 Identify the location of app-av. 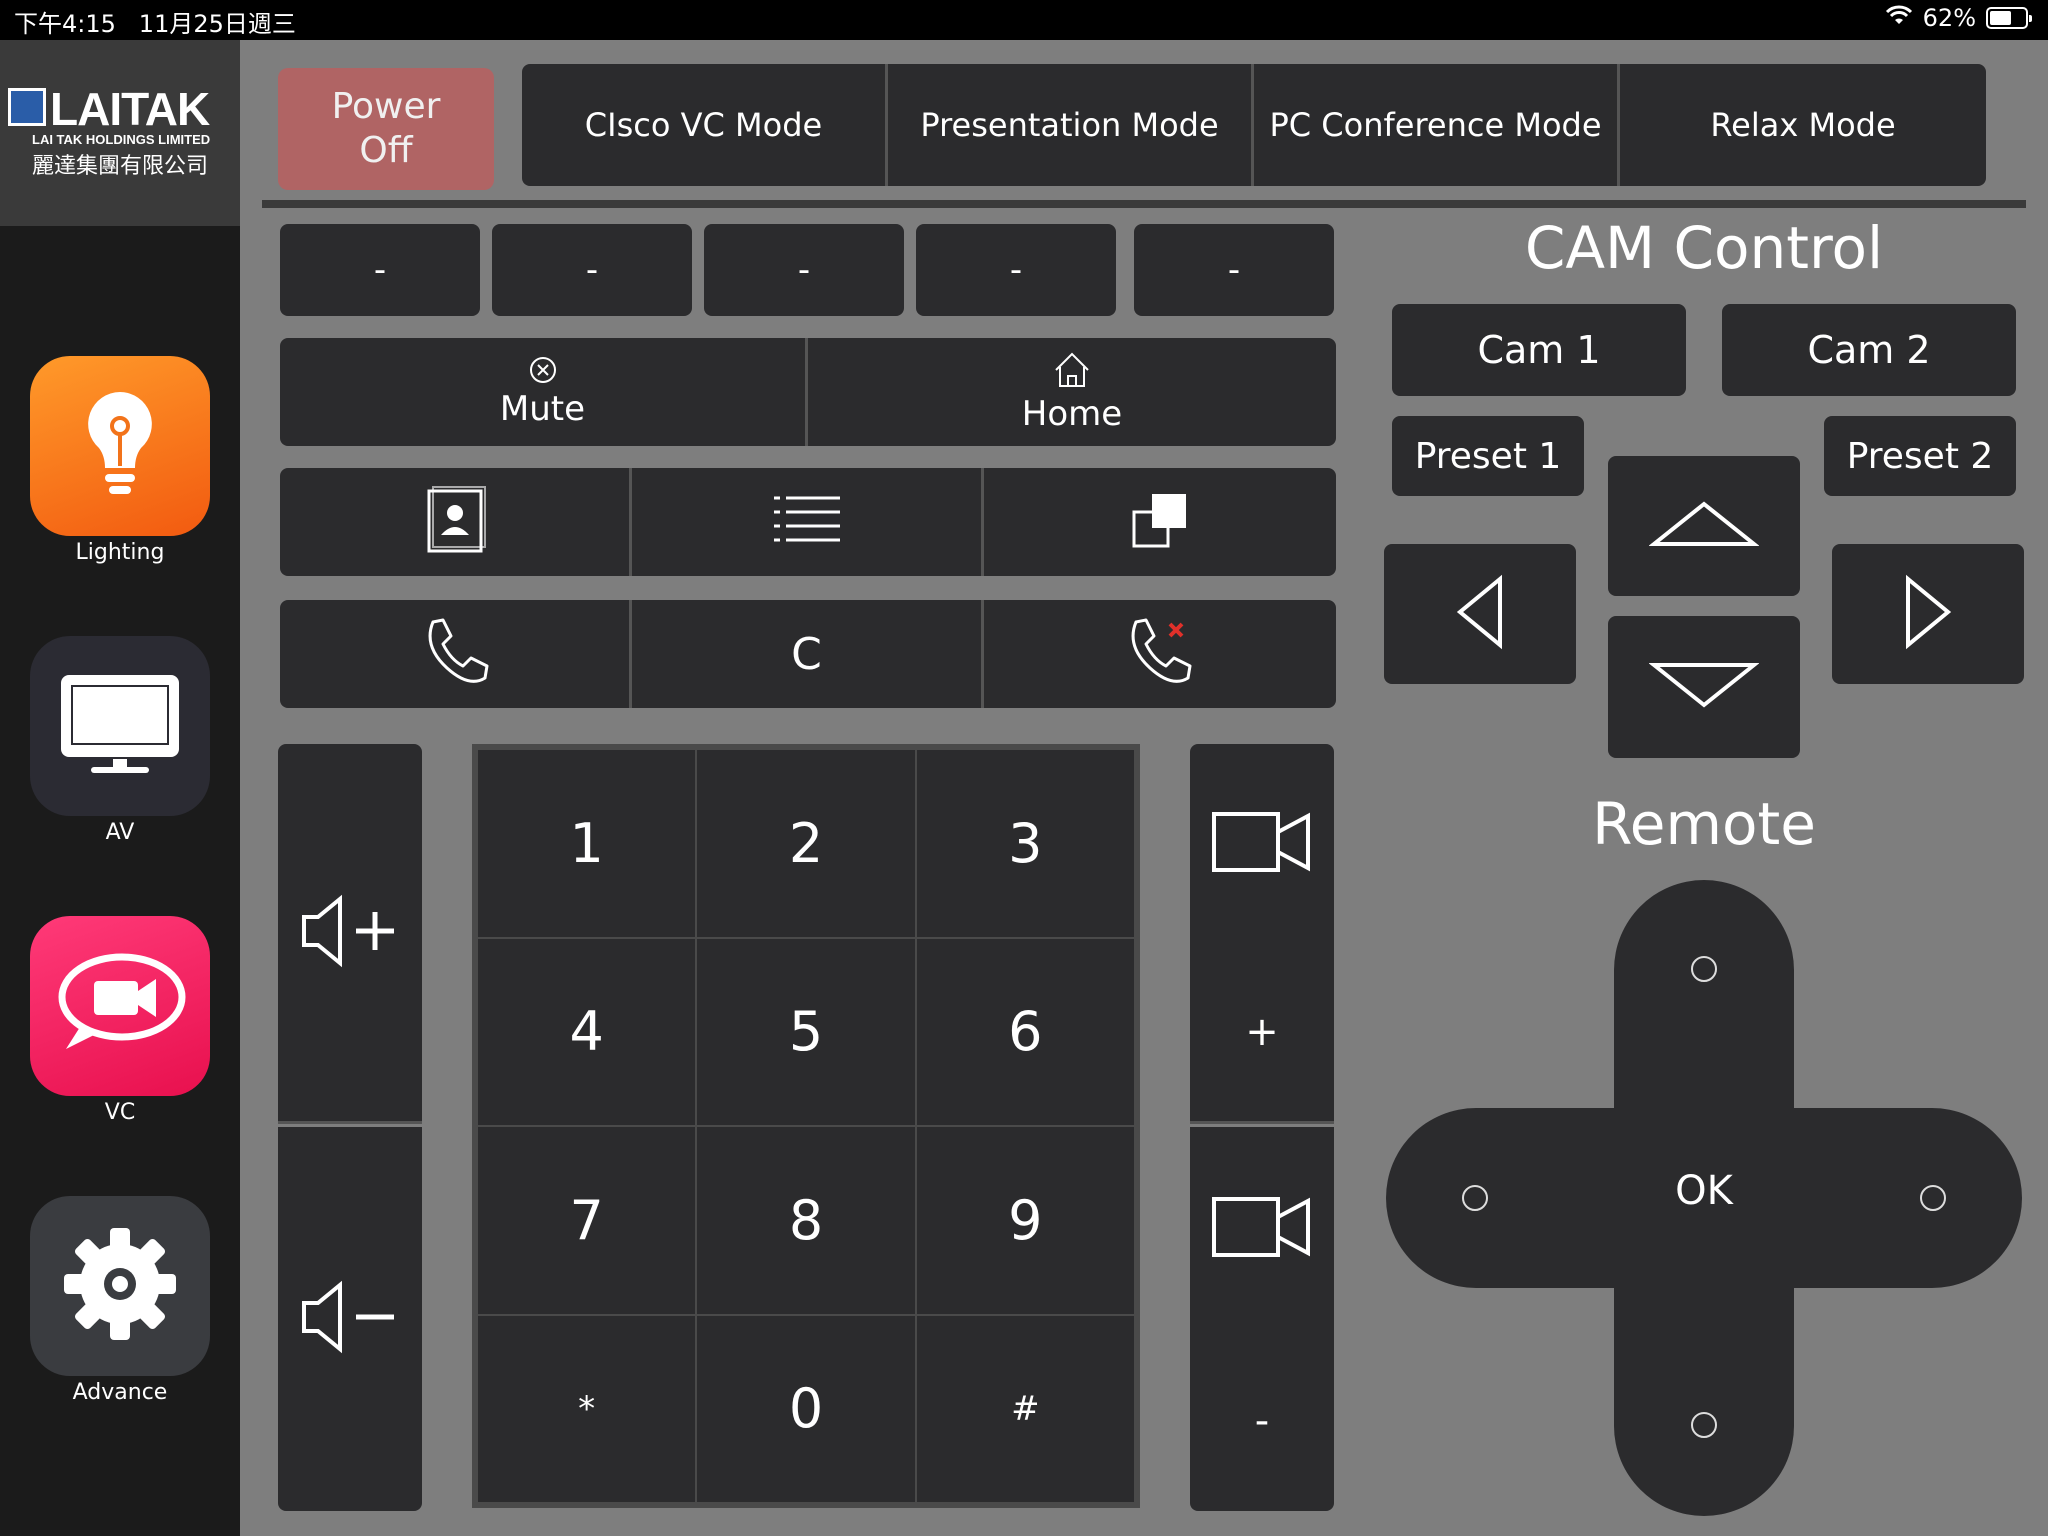
(120, 726).